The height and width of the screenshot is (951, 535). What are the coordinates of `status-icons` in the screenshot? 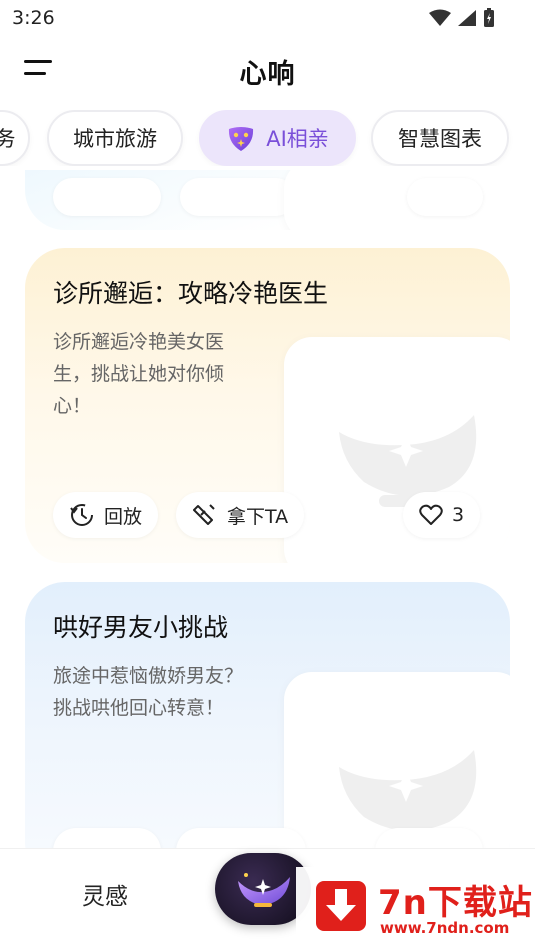 It's located at (462, 18).